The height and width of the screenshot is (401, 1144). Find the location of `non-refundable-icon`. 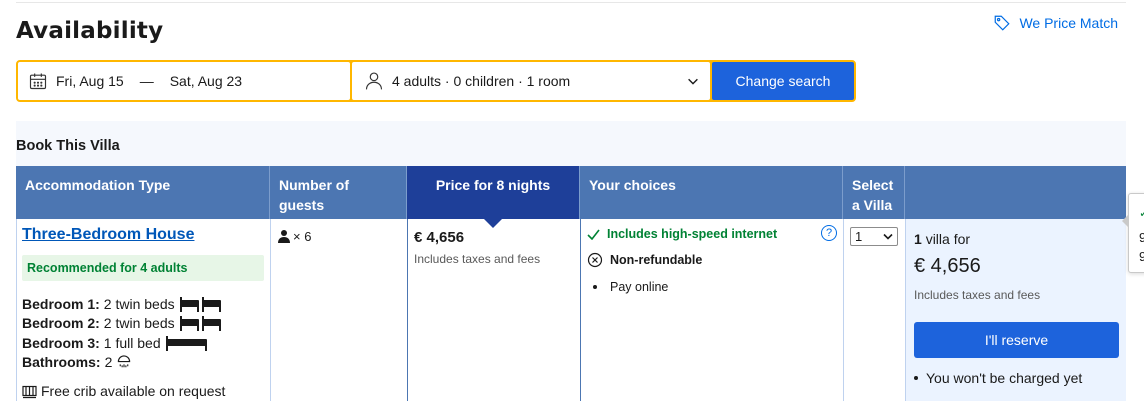

non-refundable-icon is located at coordinates (595, 260).